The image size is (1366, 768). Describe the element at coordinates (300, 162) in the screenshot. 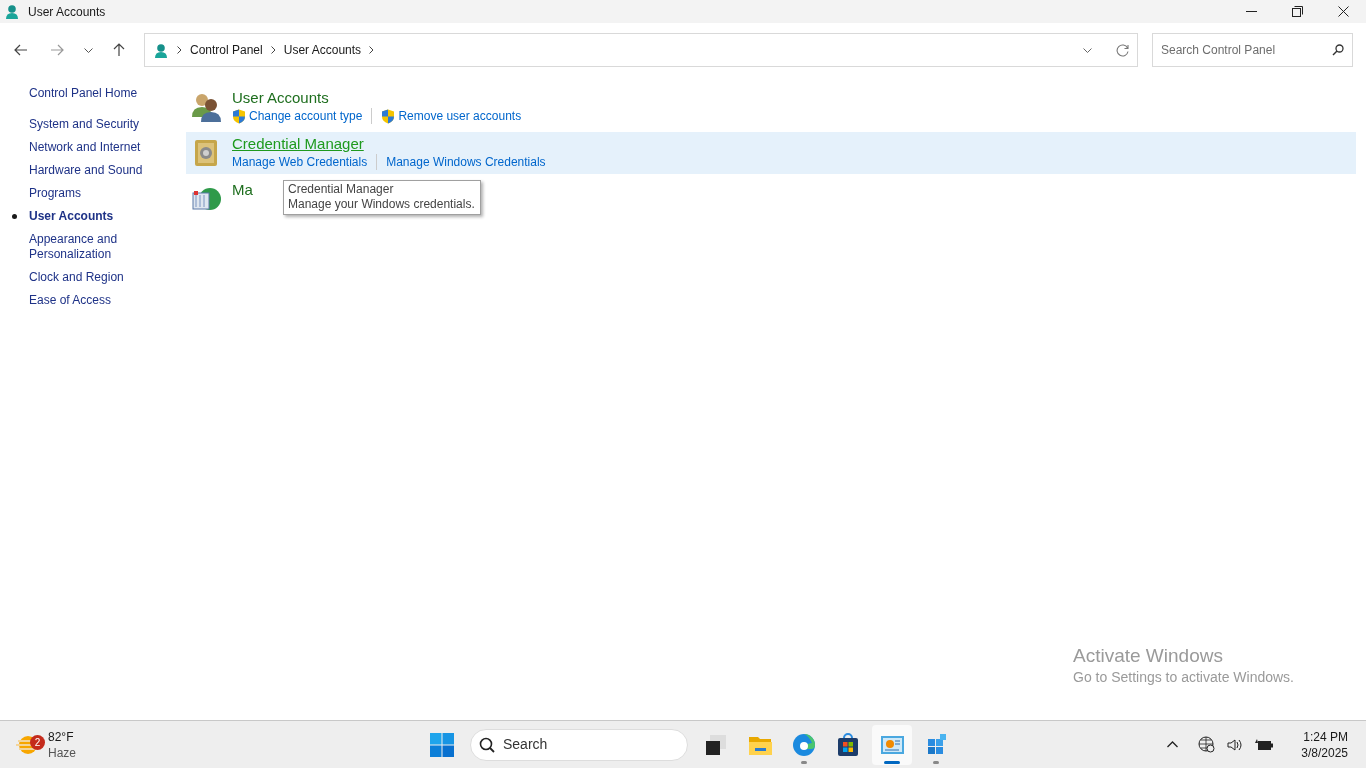

I see `task-link: Manage Web Credentials` at that location.